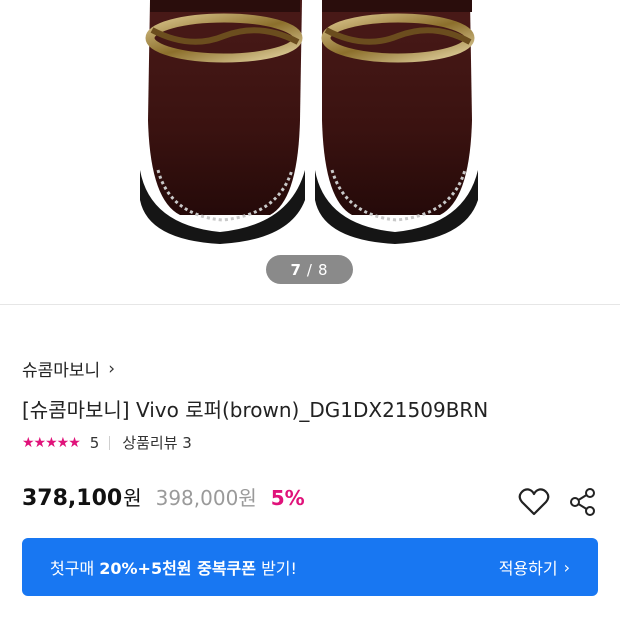  I want to click on price-row: 378,100 원 398,000원 5%, so click(163, 496).